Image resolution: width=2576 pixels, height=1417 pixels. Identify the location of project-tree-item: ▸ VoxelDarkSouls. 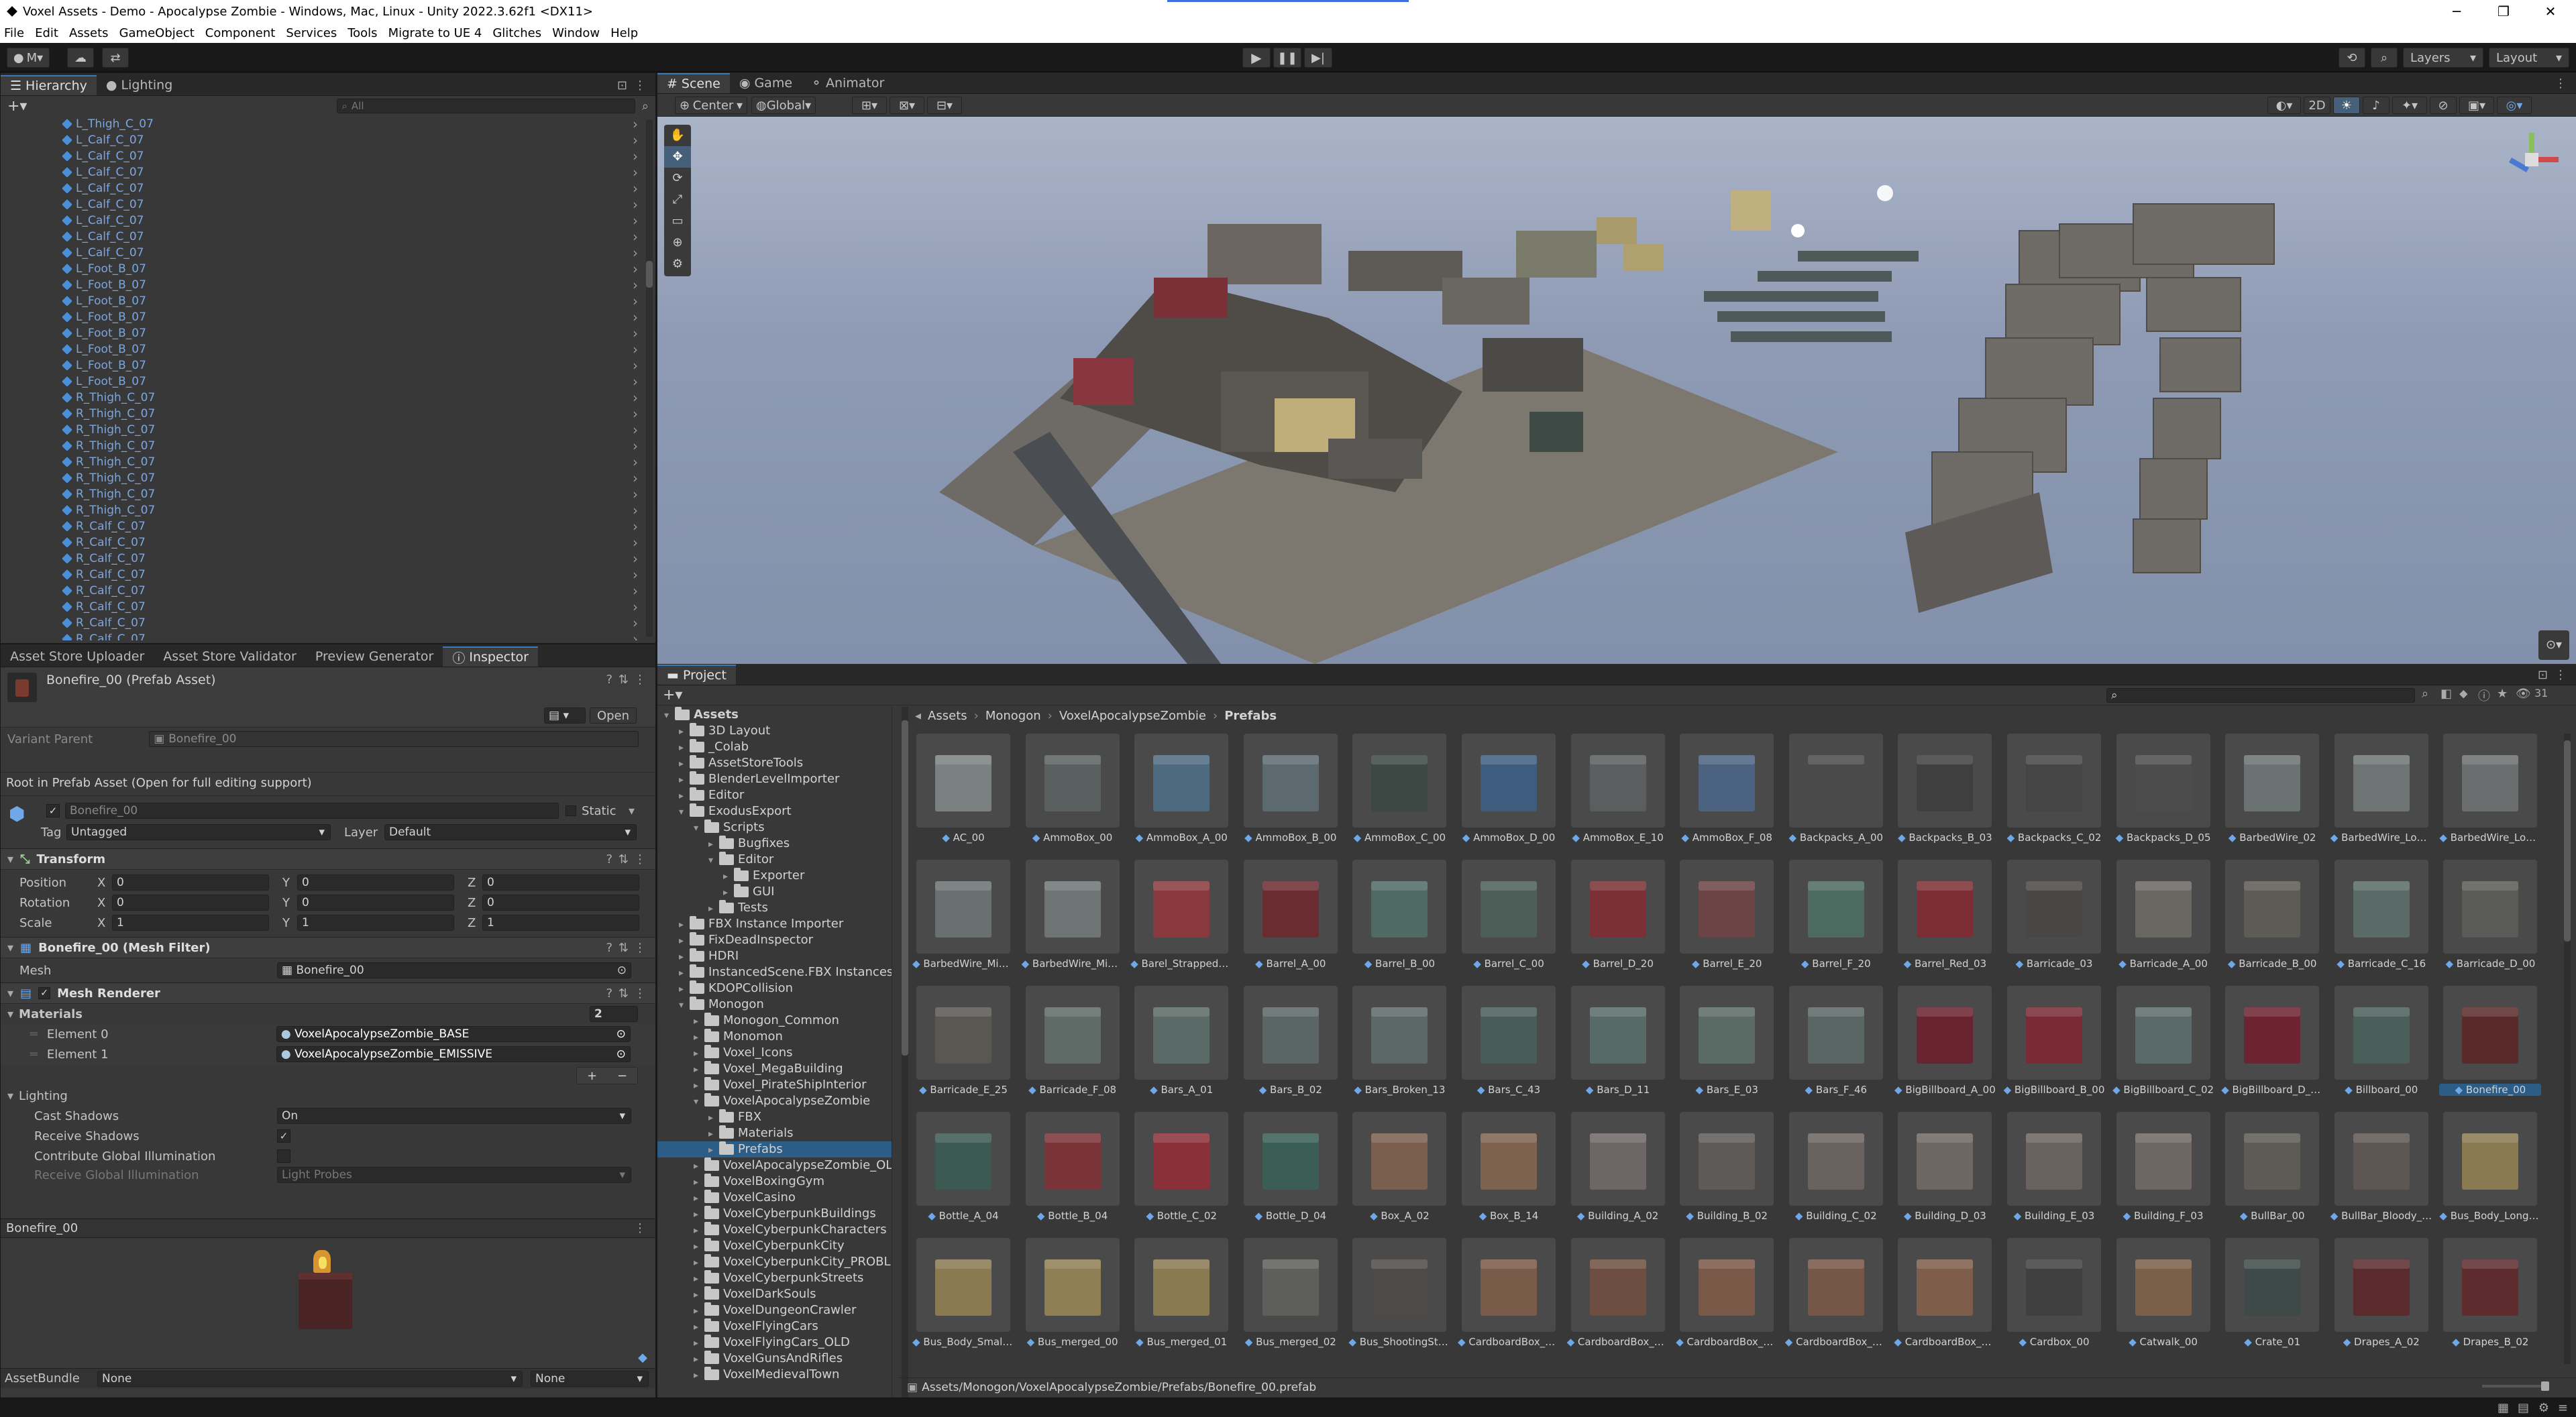
(774, 1294).